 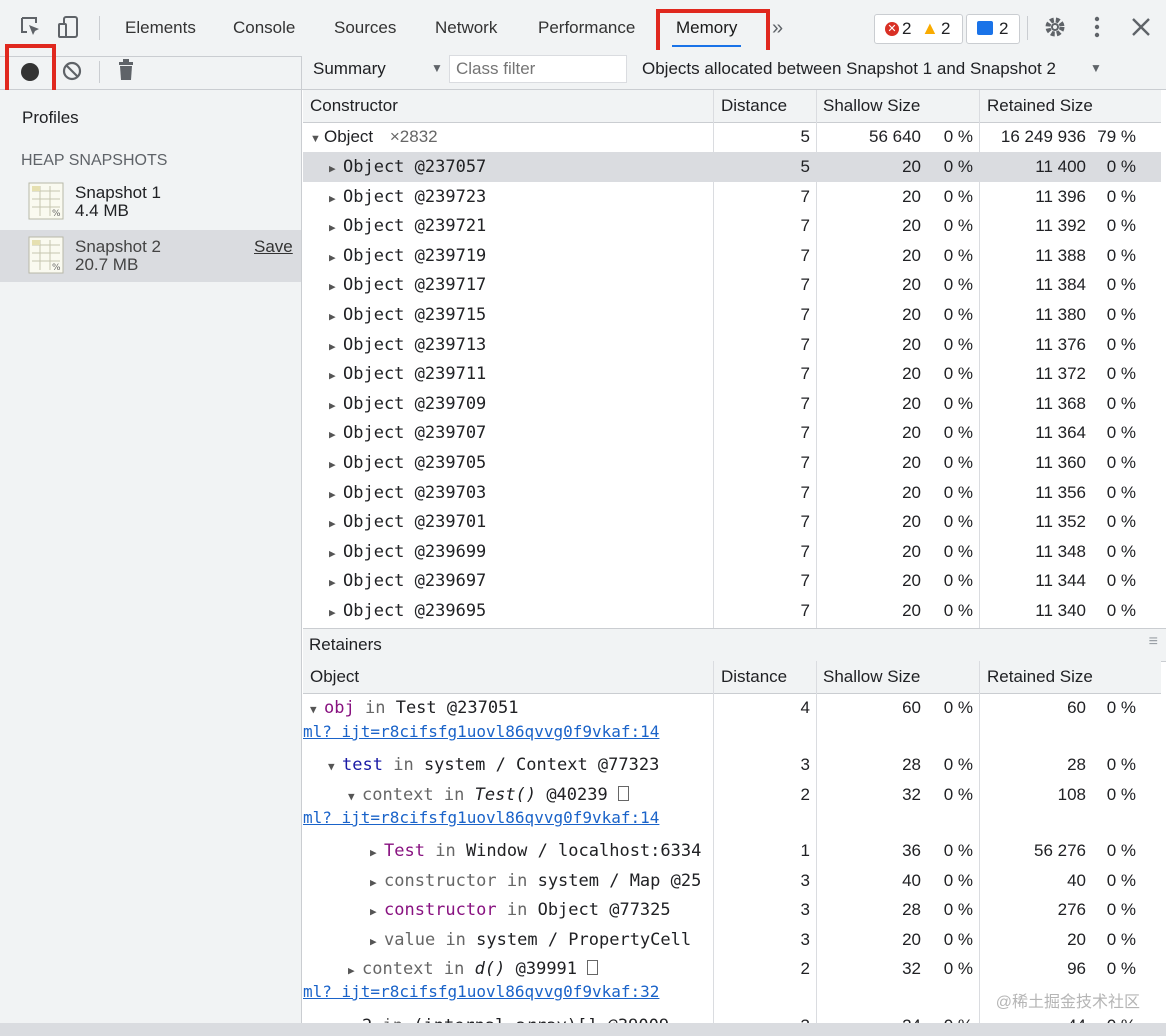 I want to click on retainer-row: ▼ context in Test() @40239 2 32 0 % 108 0 %, so click(x=732, y=795).